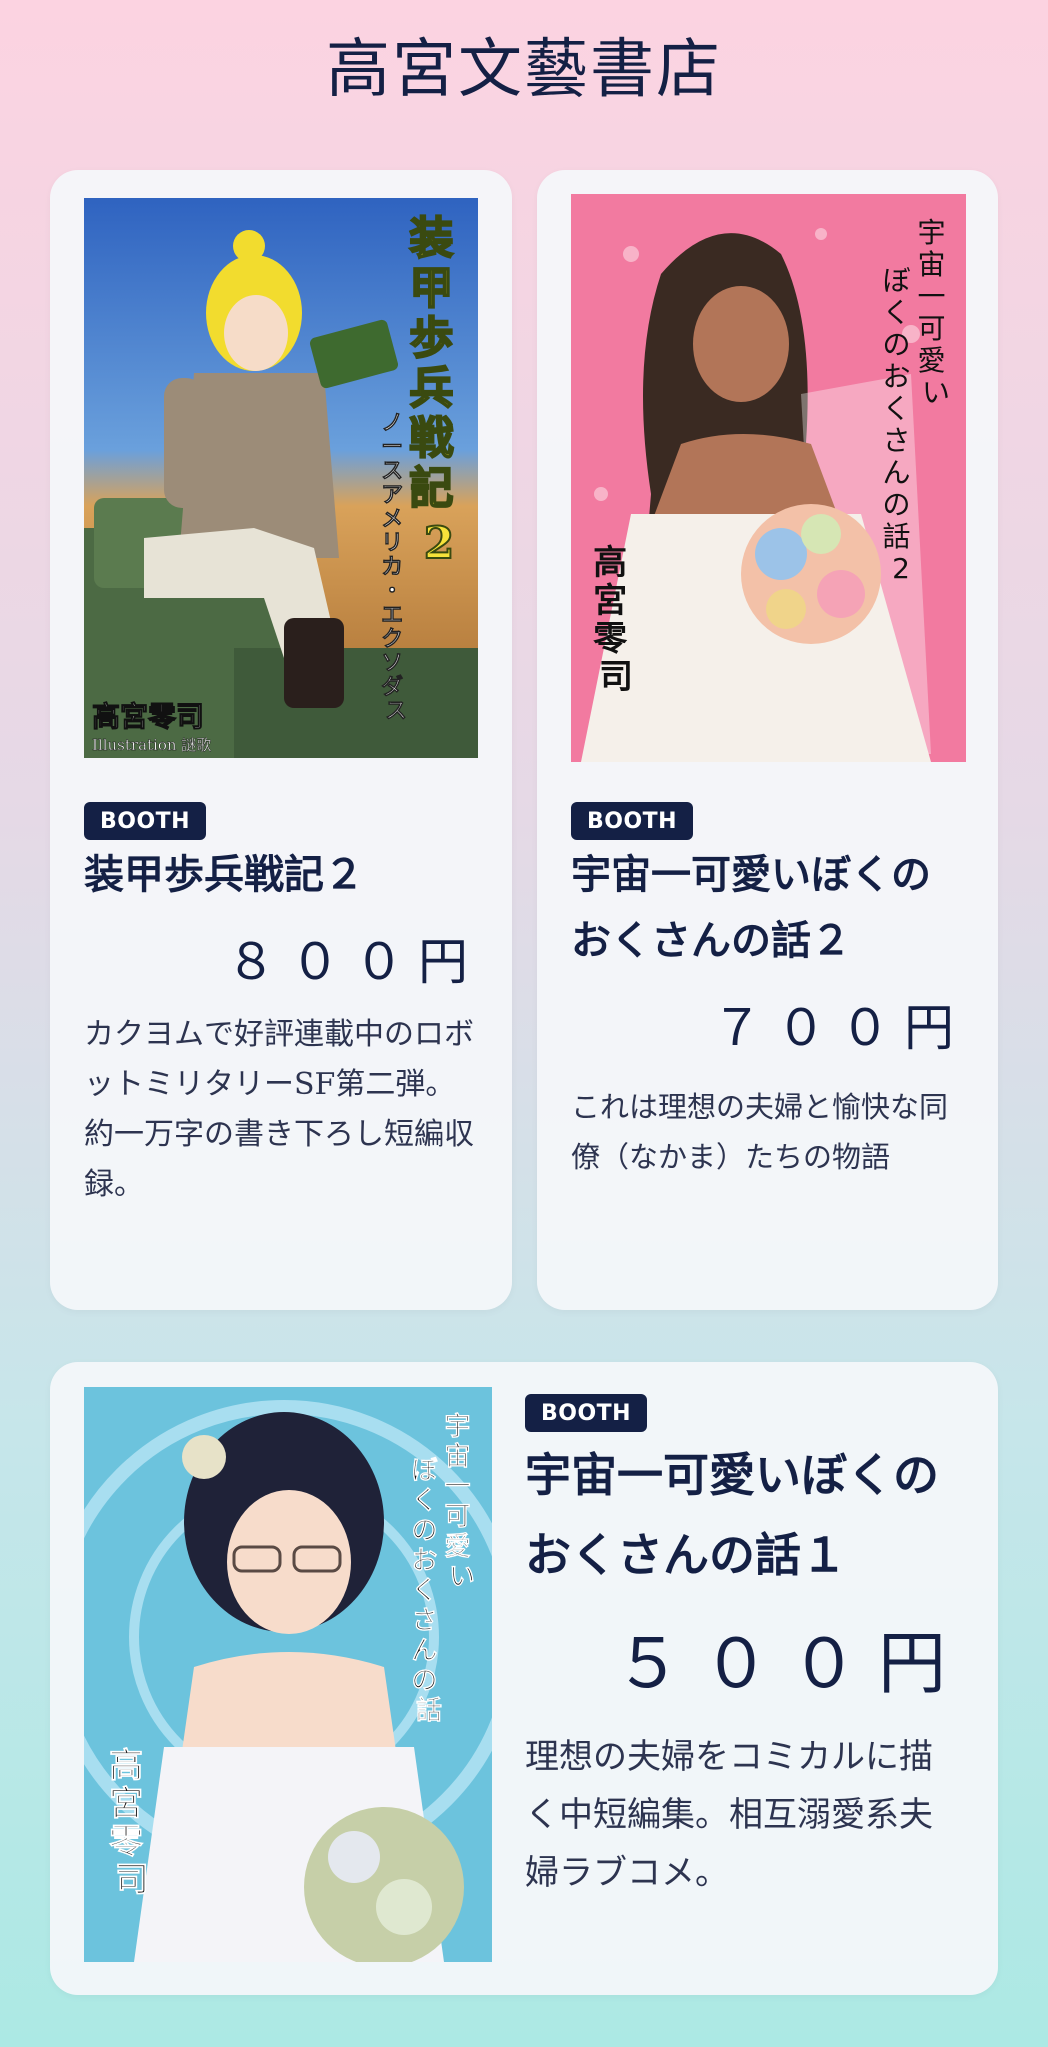 This screenshot has width=1048, height=2047. What do you see at coordinates (768, 478) in the screenshot?
I see `book-cover-image: 宇 宙 一 可 愛 い ぼ く の お く さ ん の 話 2 高 宮 零 司` at bounding box center [768, 478].